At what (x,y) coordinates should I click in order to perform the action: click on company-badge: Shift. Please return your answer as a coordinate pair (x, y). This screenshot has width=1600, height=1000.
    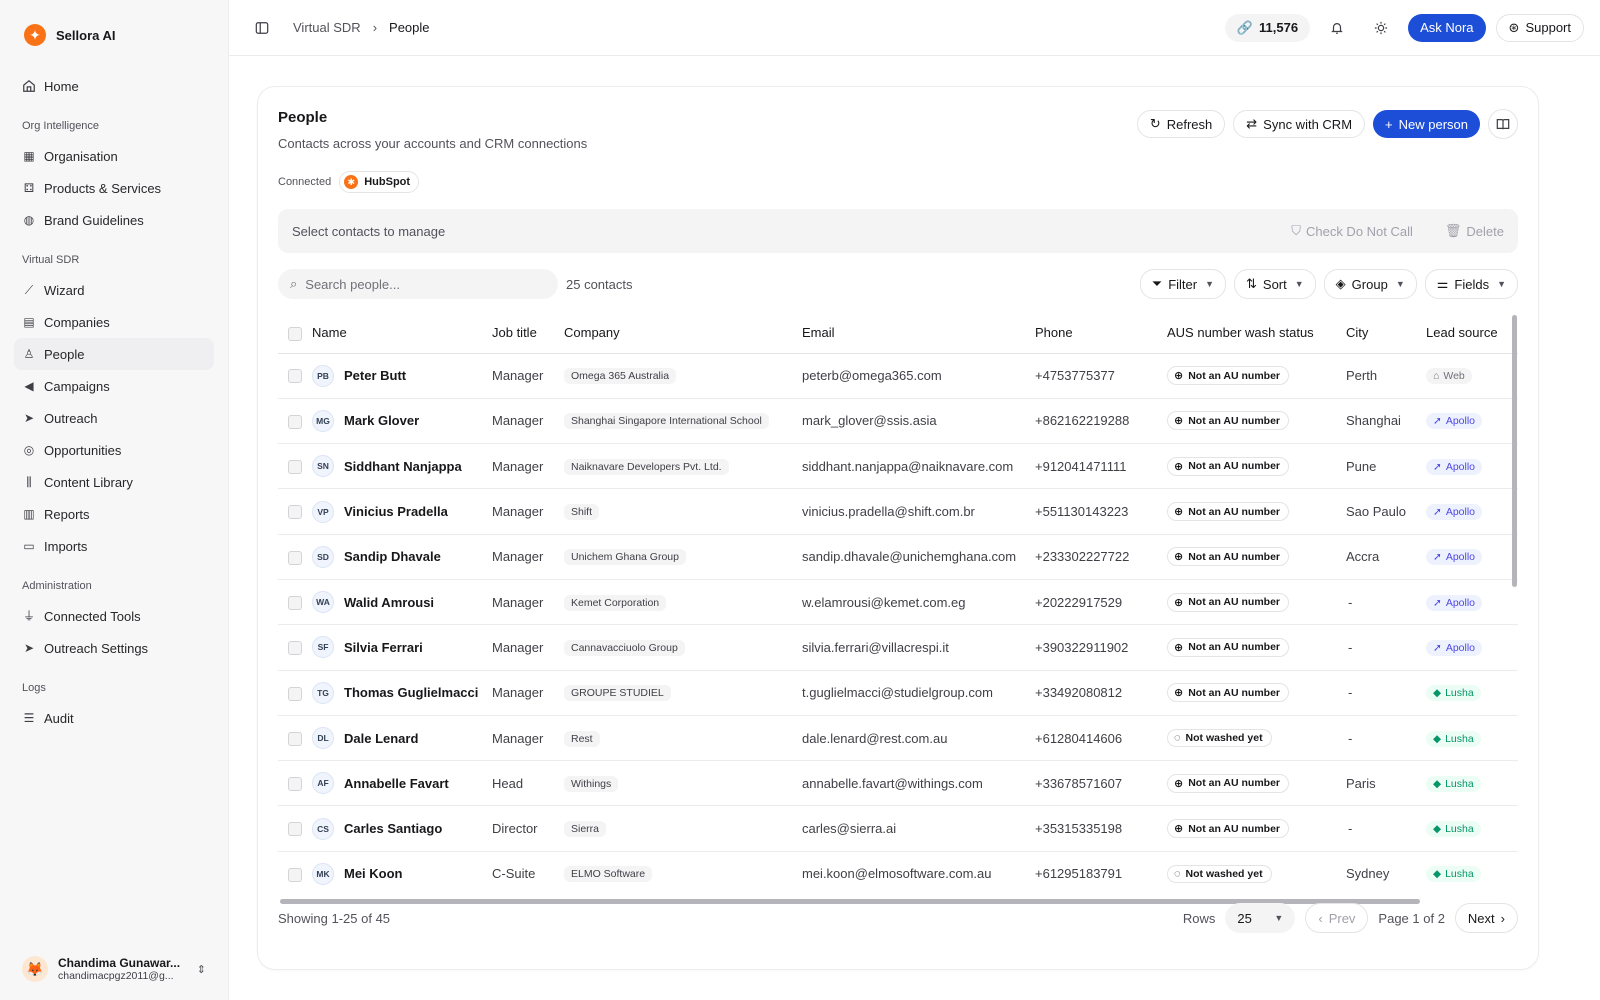
    Looking at the image, I should click on (582, 512).